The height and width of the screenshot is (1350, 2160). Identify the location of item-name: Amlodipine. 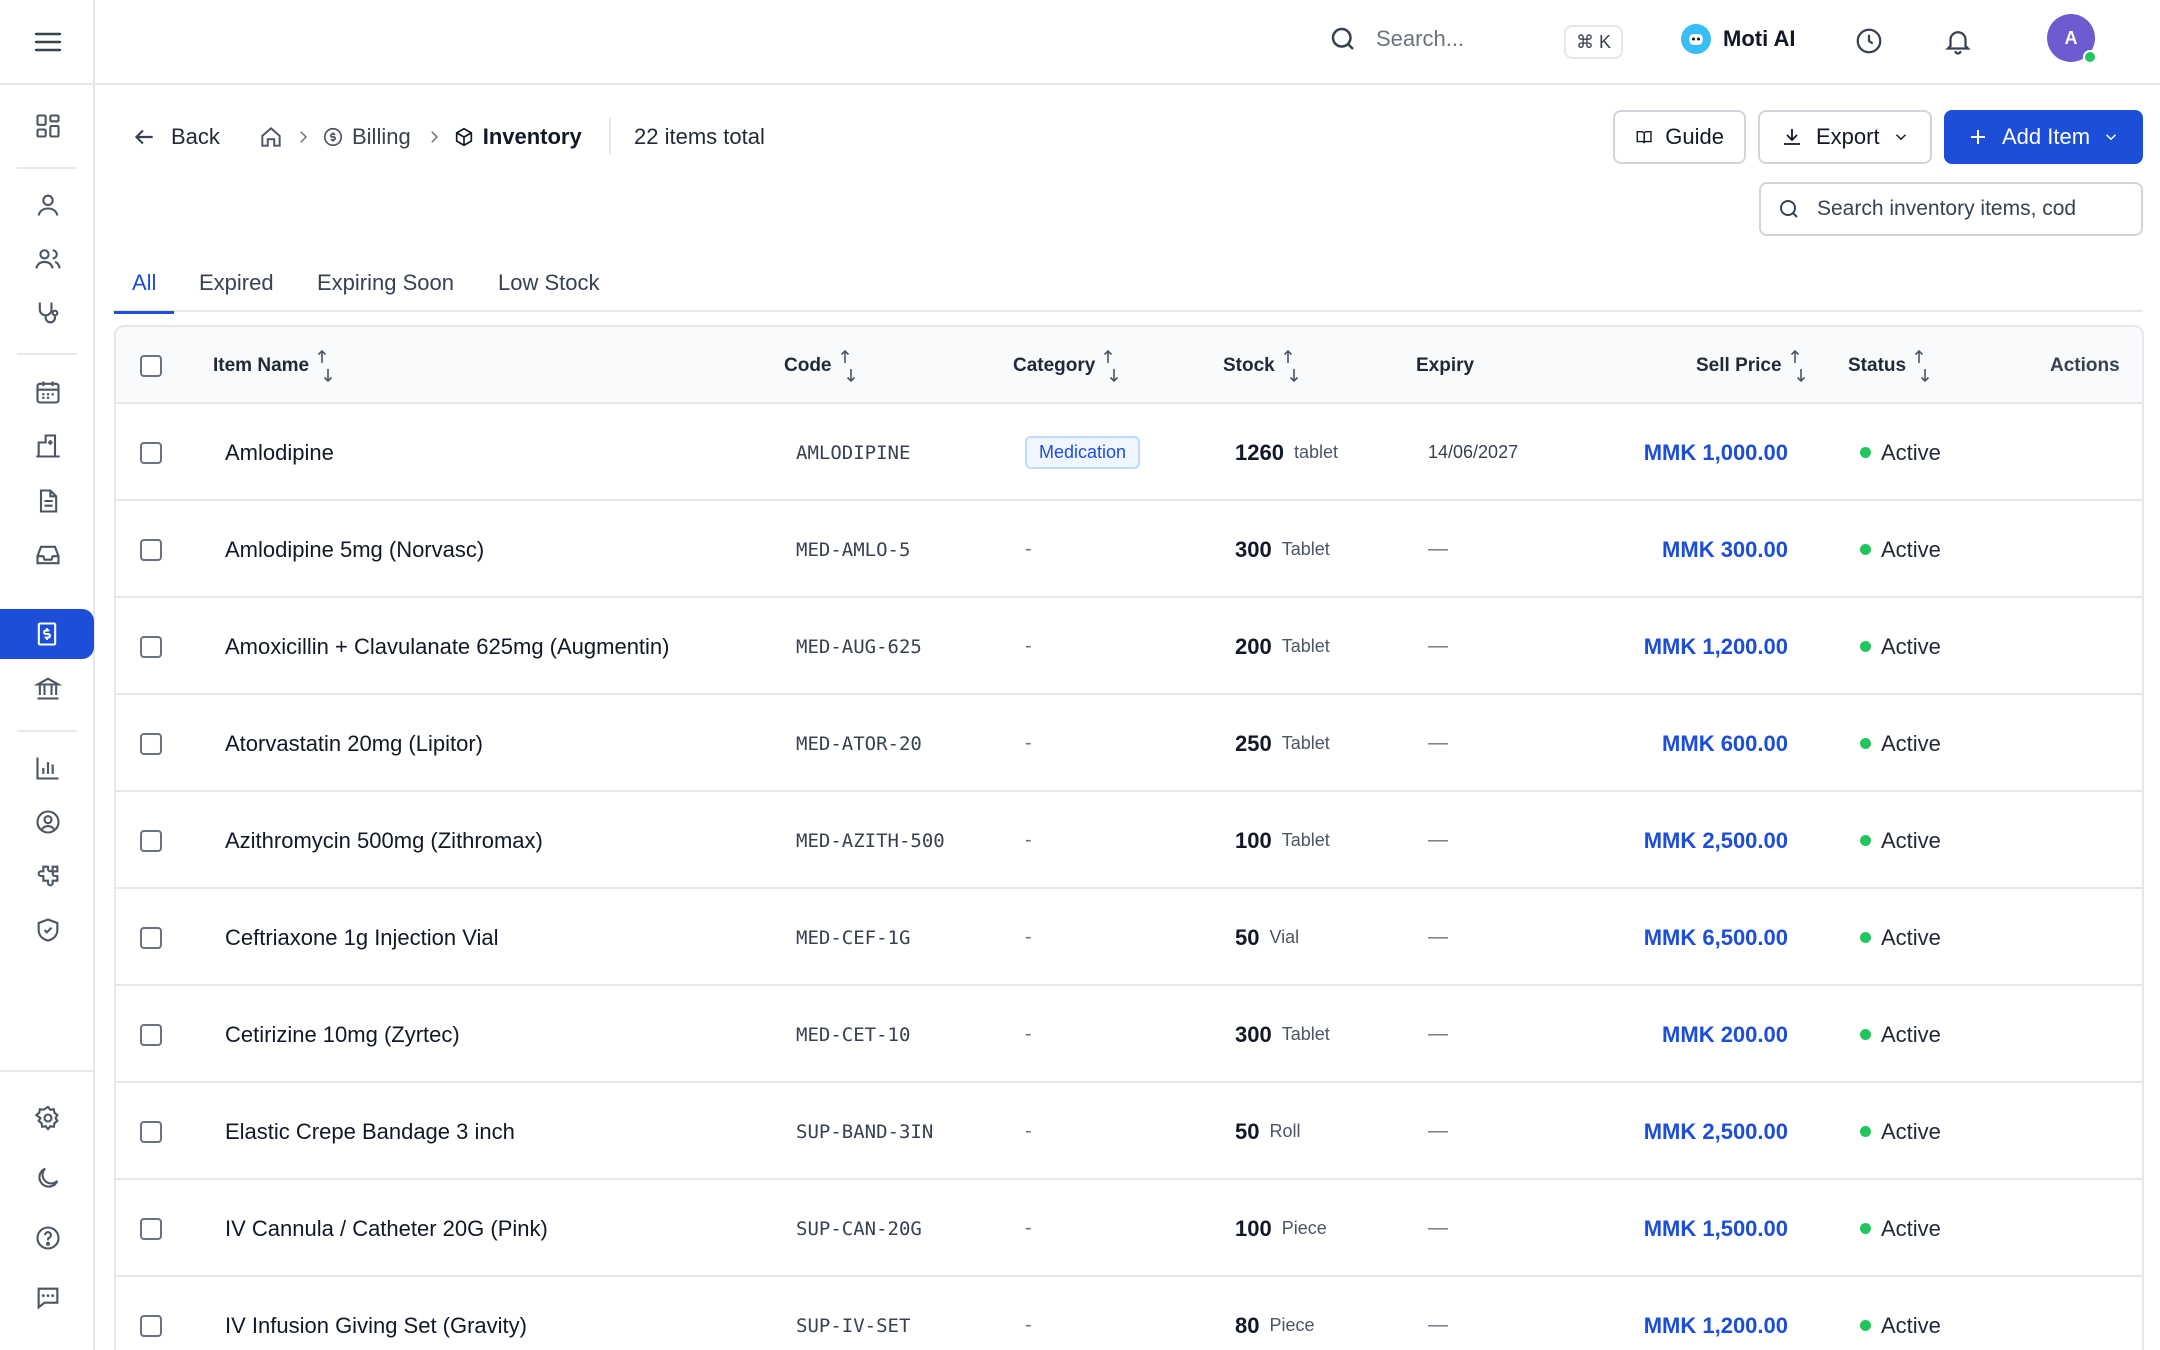
(279, 452).